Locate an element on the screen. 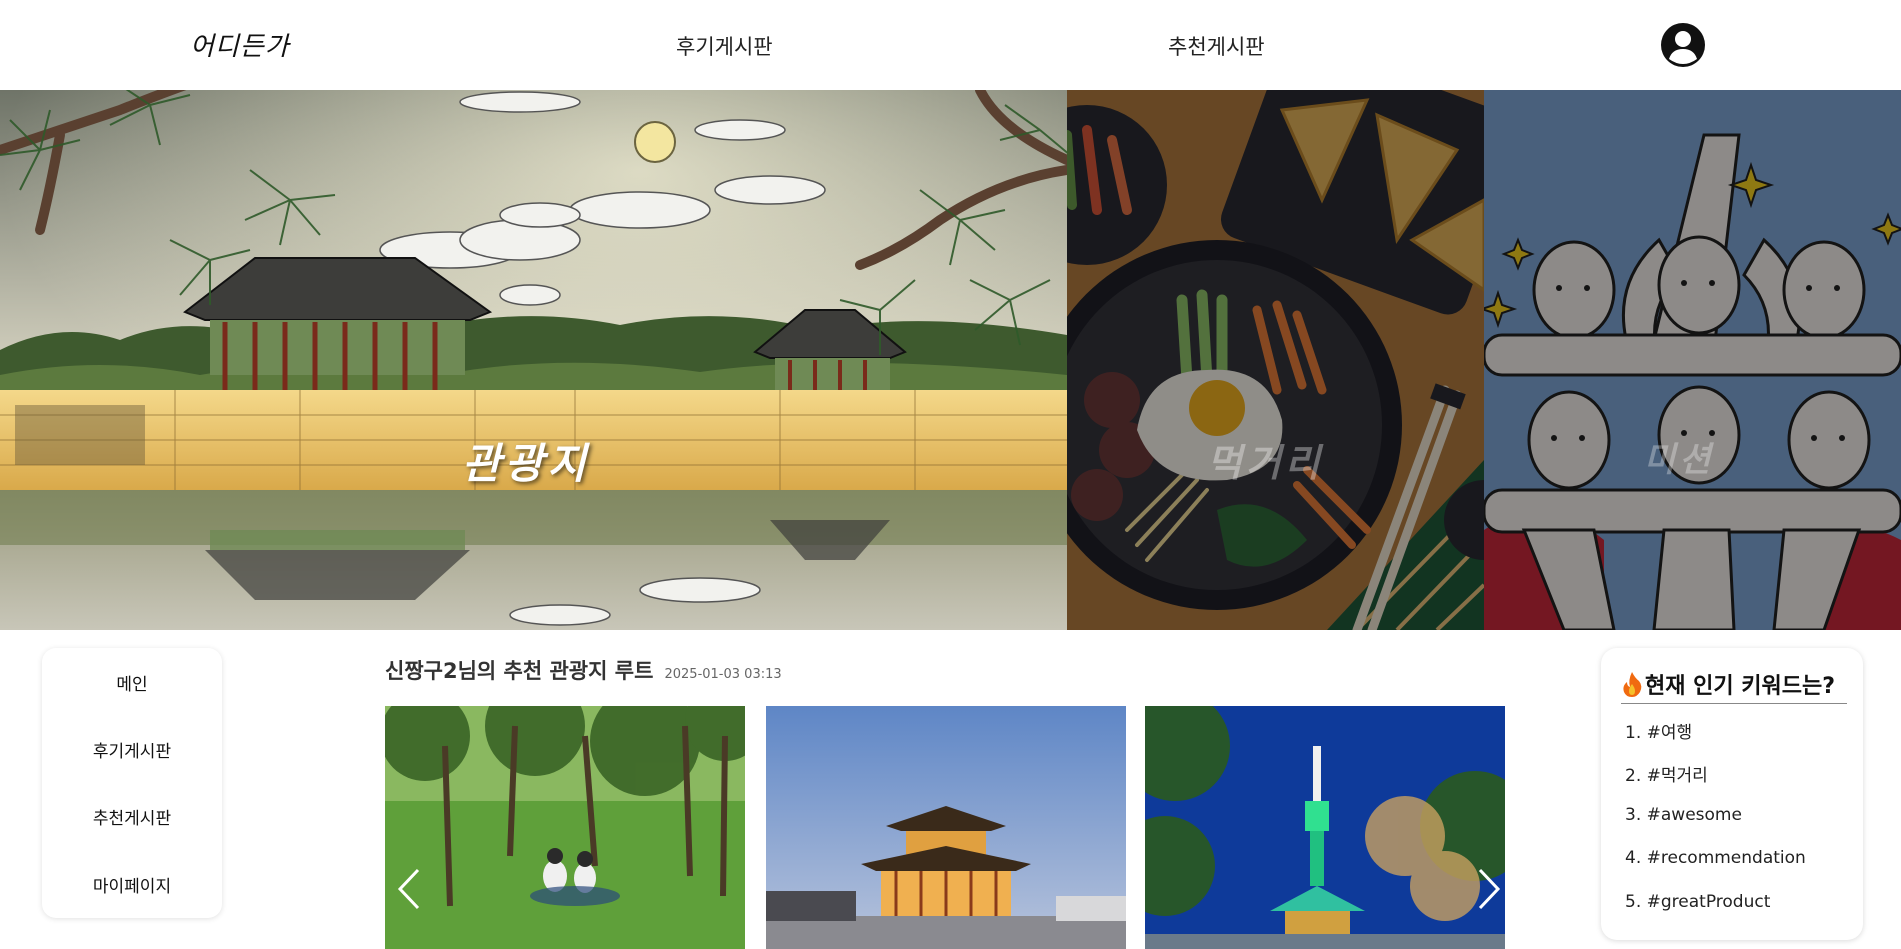  chevron-right-icon is located at coordinates (1489, 889).